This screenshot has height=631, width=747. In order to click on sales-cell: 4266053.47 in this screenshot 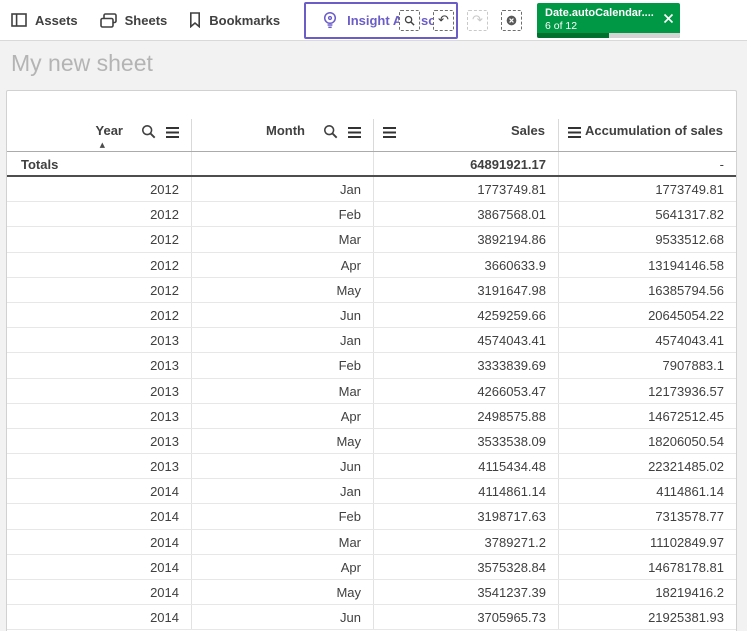, I will do `click(465, 390)`.